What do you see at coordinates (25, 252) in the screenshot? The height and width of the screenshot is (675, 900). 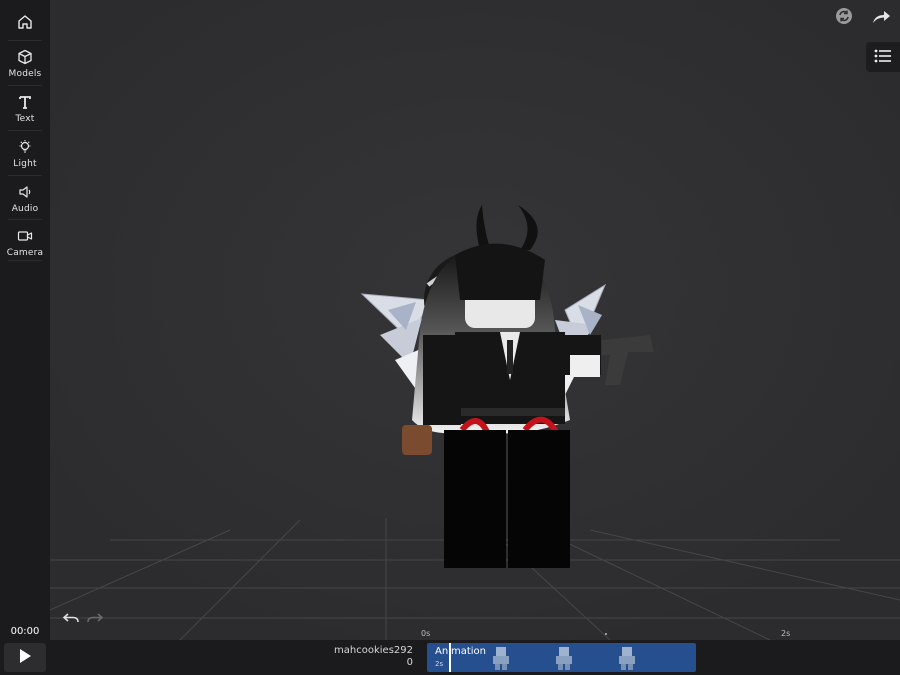 I see `sidebar-item-label: Camera` at bounding box center [25, 252].